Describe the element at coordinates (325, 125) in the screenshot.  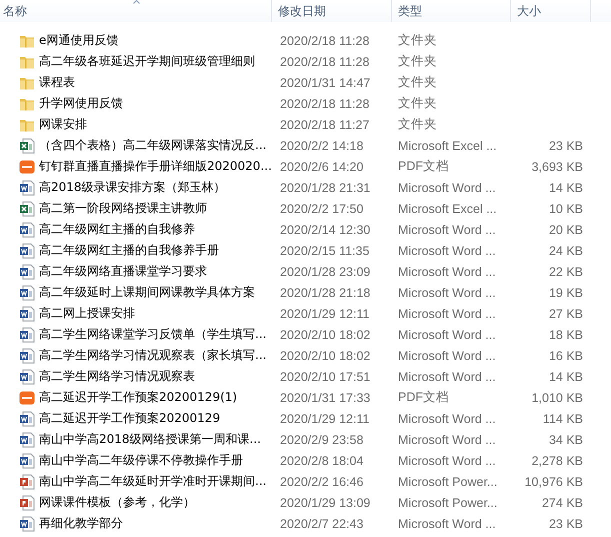
I see `modified-date: 2020/2/18 11:27` at that location.